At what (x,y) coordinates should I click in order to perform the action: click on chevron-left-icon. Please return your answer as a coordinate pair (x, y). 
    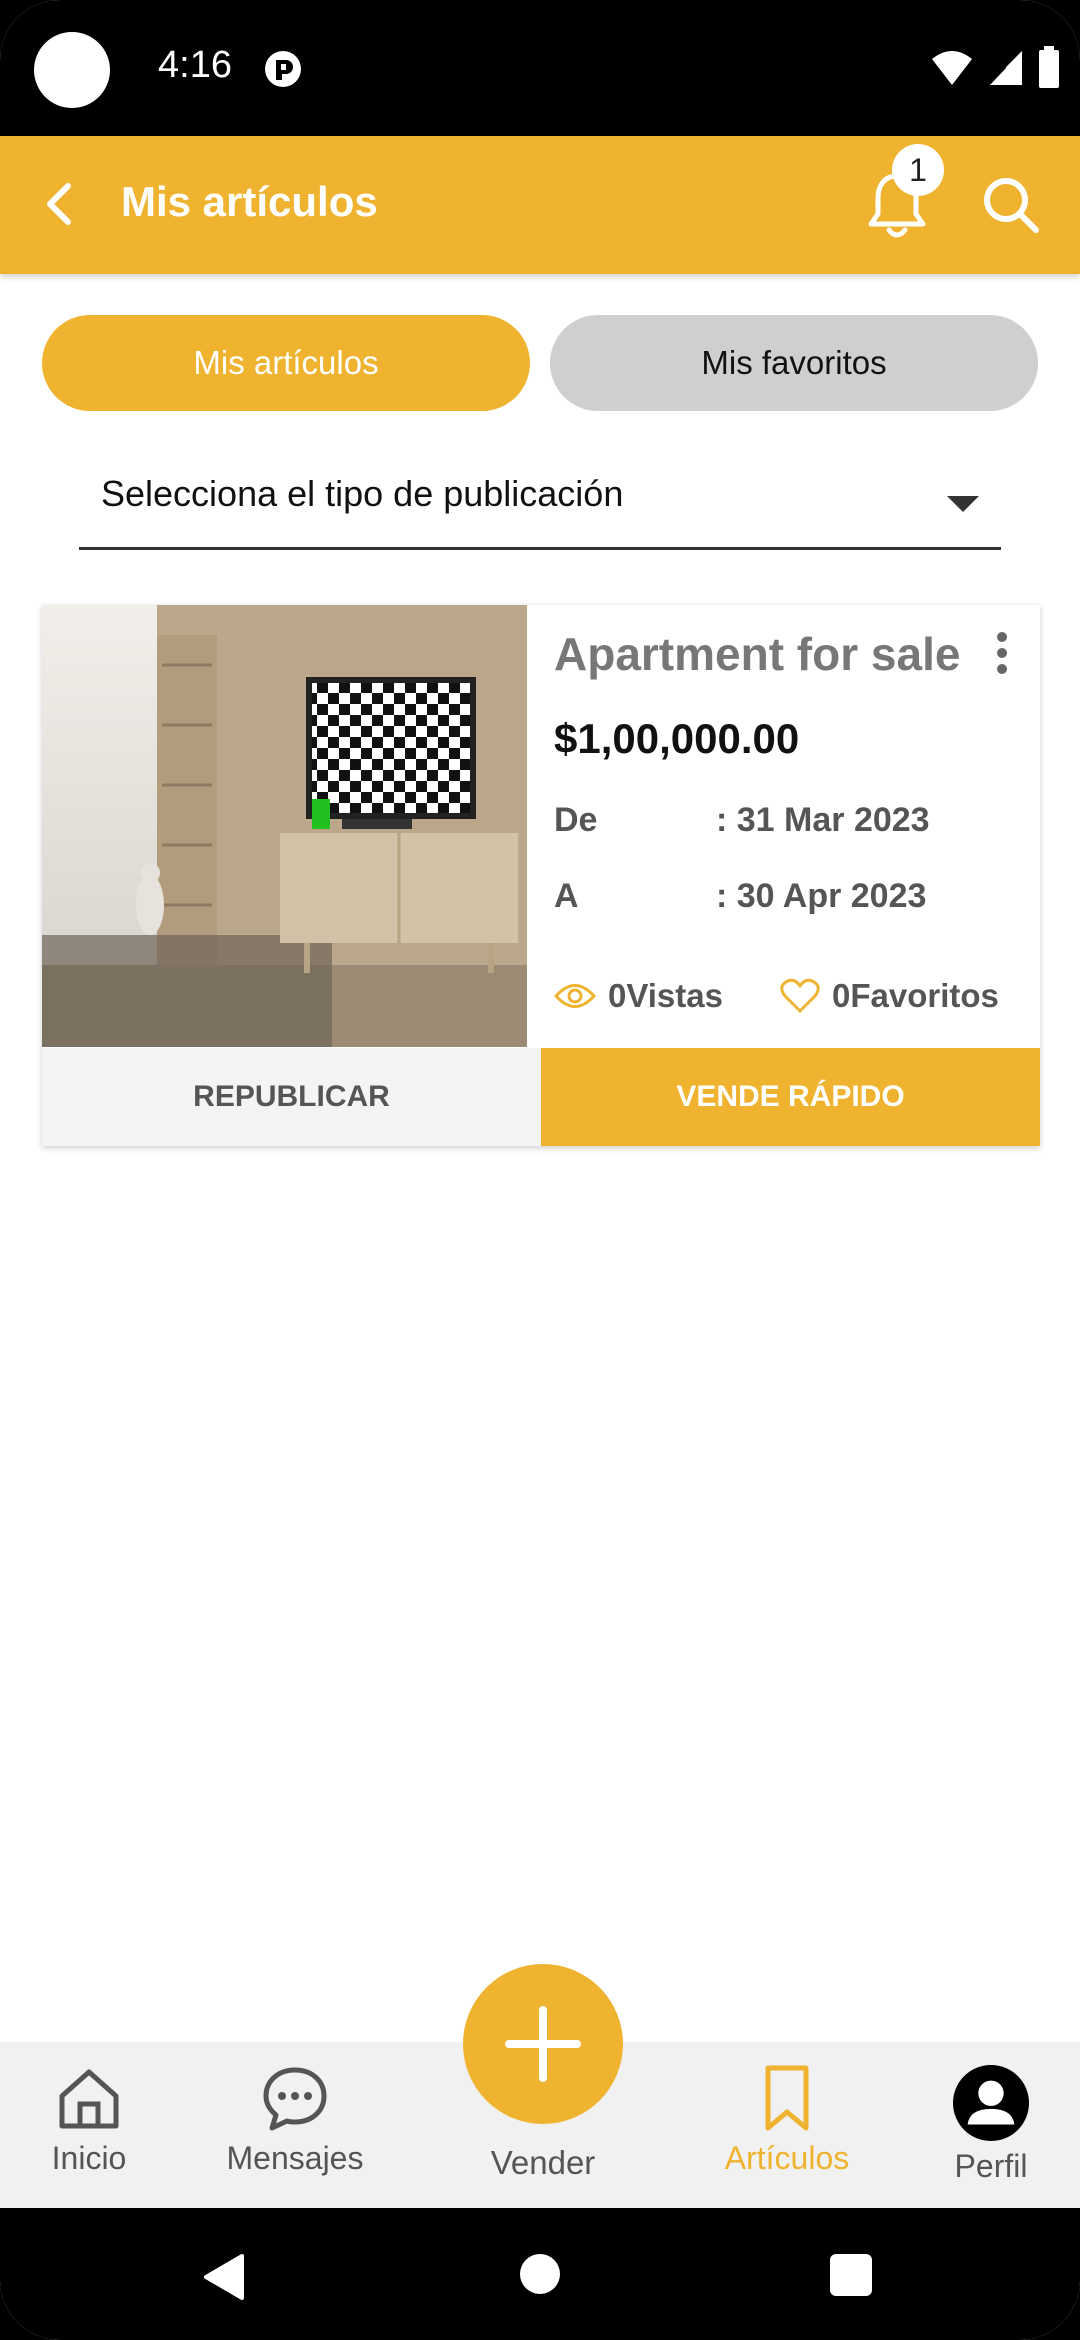
    Looking at the image, I should click on (59, 204).